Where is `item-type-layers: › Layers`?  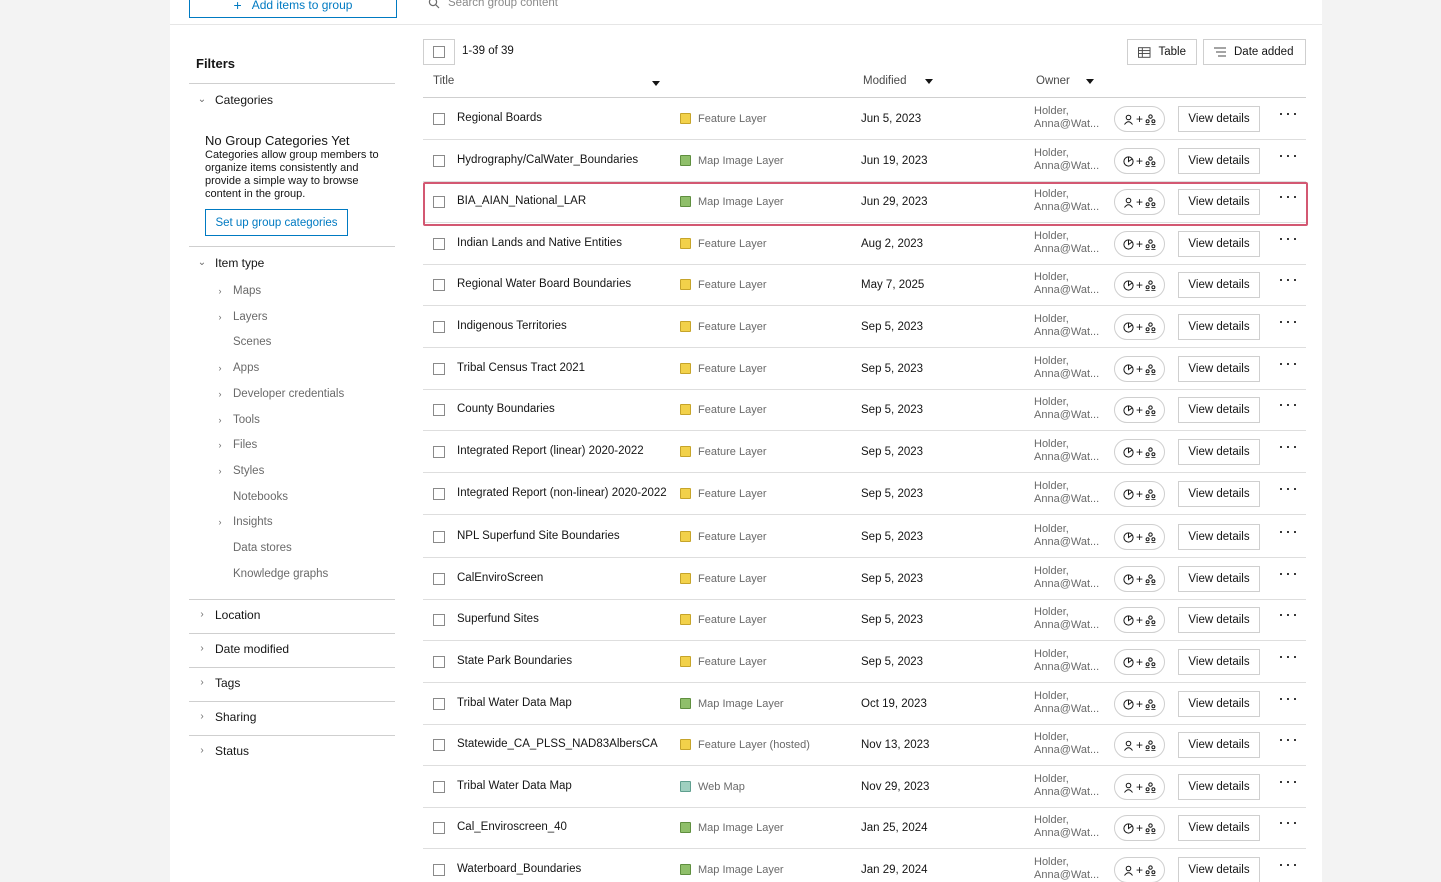
item-type-layers: › Layers is located at coordinates (241, 317).